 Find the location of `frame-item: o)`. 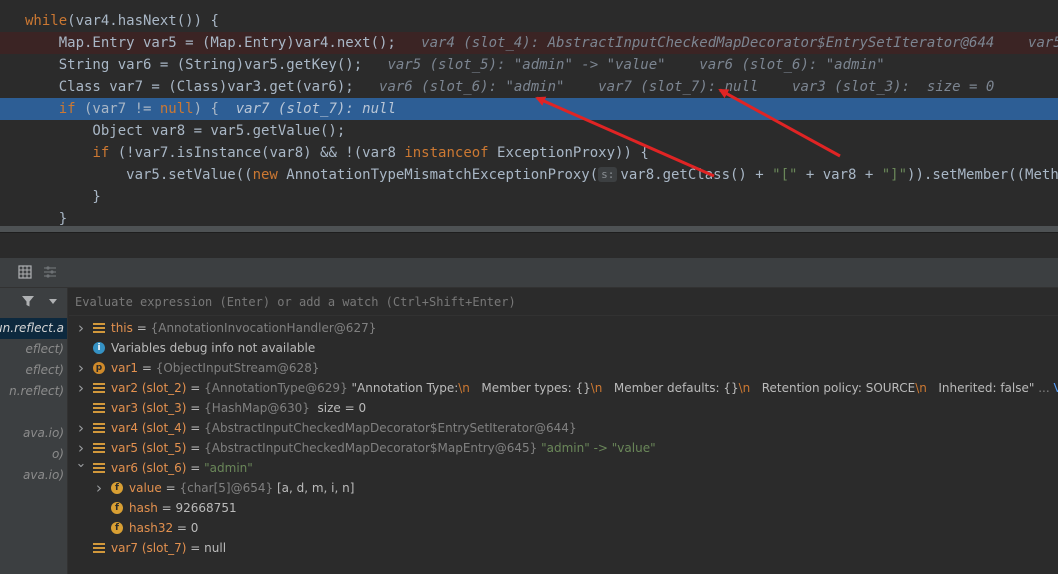

frame-item: o) is located at coordinates (33, 454).